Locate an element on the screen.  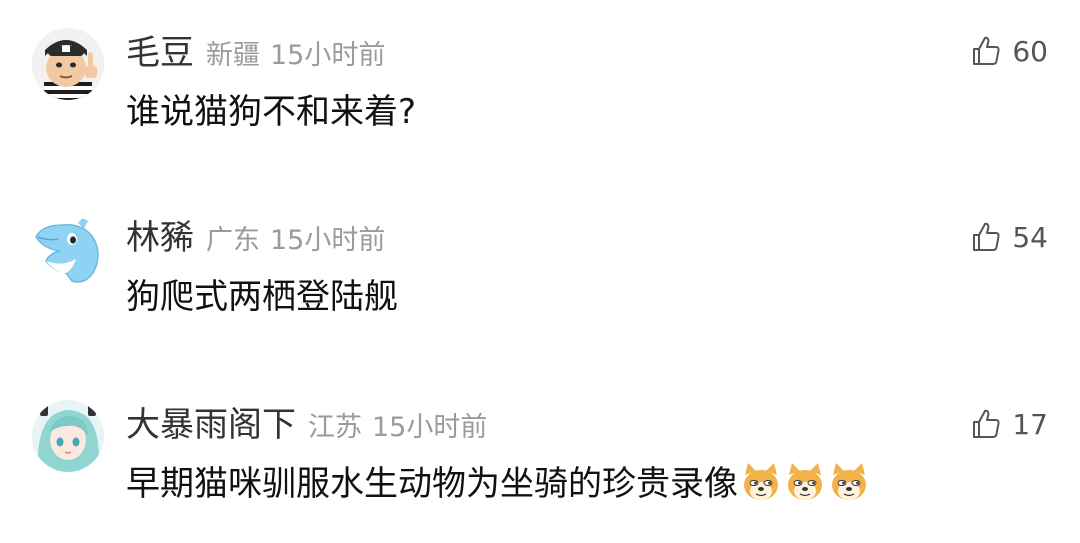
like-button: 17 is located at coordinates (1009, 424).